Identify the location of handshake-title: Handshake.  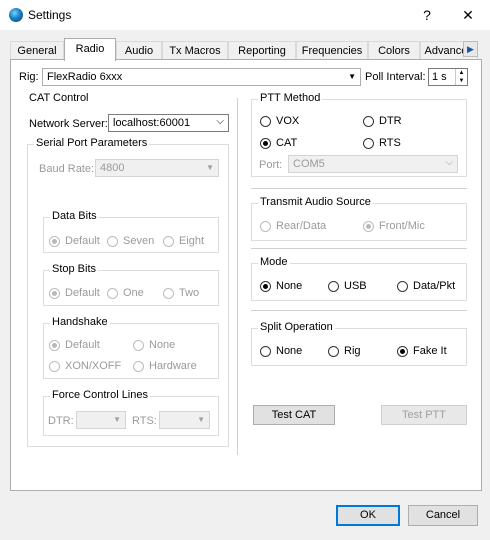
(80, 322).